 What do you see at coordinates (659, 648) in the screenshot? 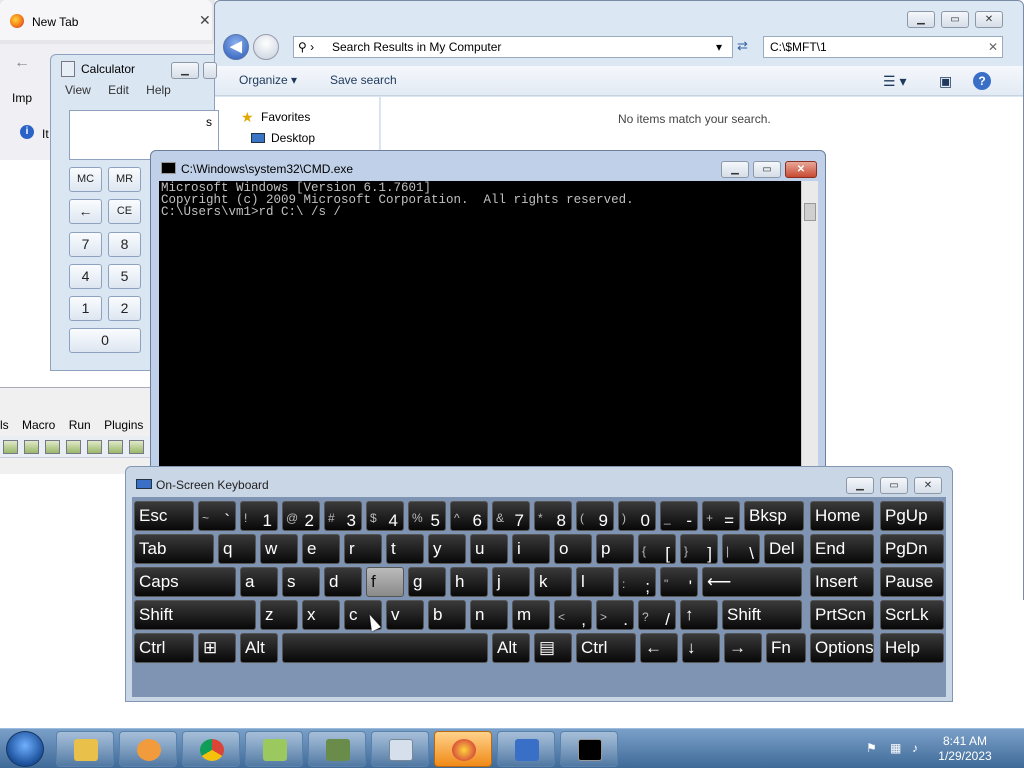
I see `key-←: ←` at bounding box center [659, 648].